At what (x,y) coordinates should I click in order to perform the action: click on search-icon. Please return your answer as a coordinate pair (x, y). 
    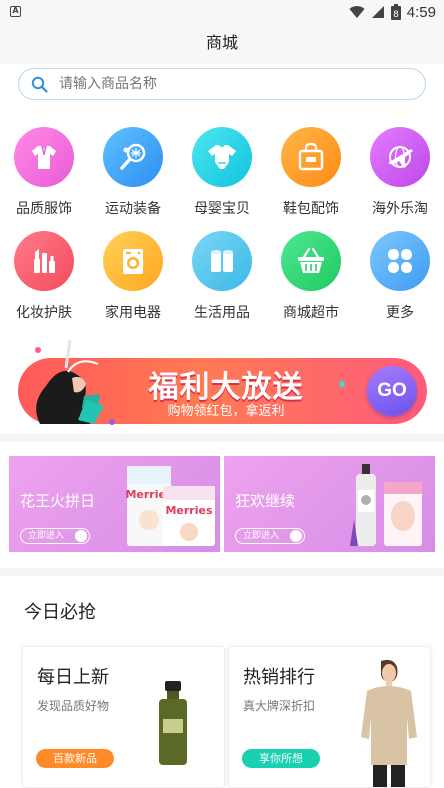
    Looking at the image, I should click on (39, 84).